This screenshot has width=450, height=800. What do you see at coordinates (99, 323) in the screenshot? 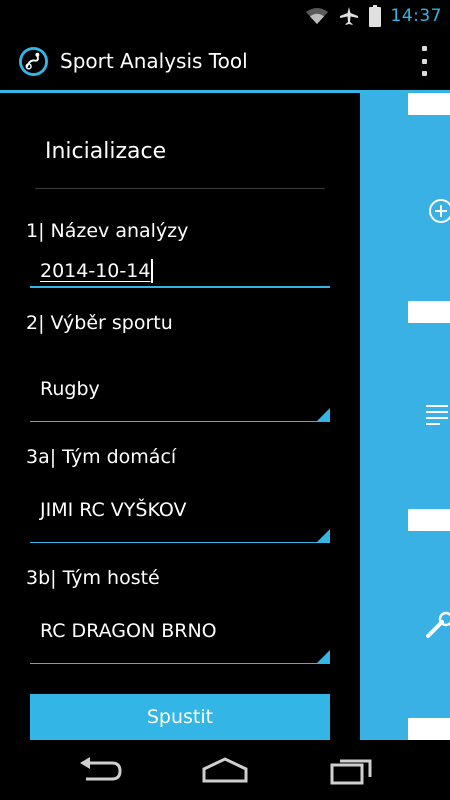
I see `sport-label: 2| Výběr sportu` at bounding box center [99, 323].